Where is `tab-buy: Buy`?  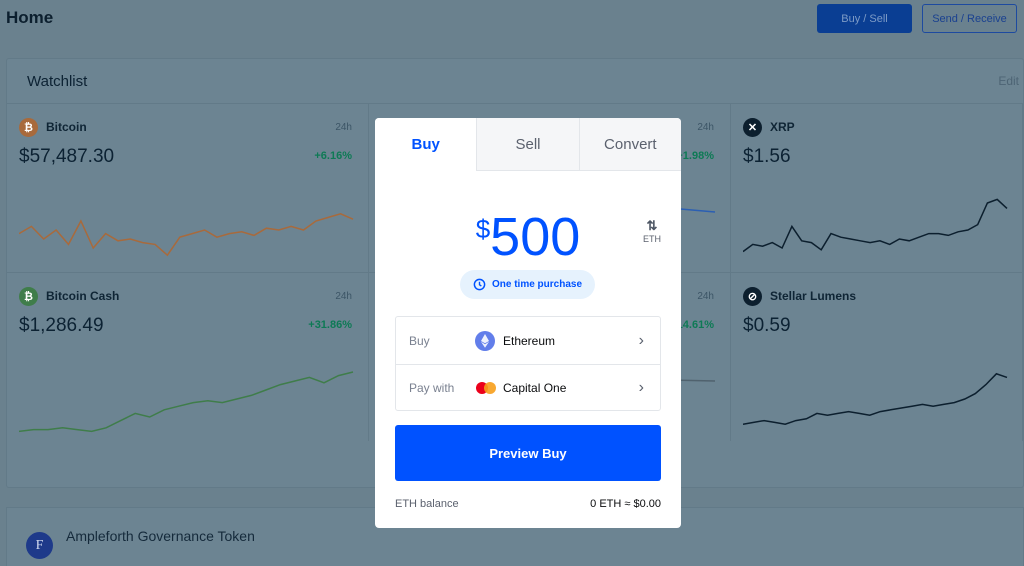 tab-buy: Buy is located at coordinates (426, 144).